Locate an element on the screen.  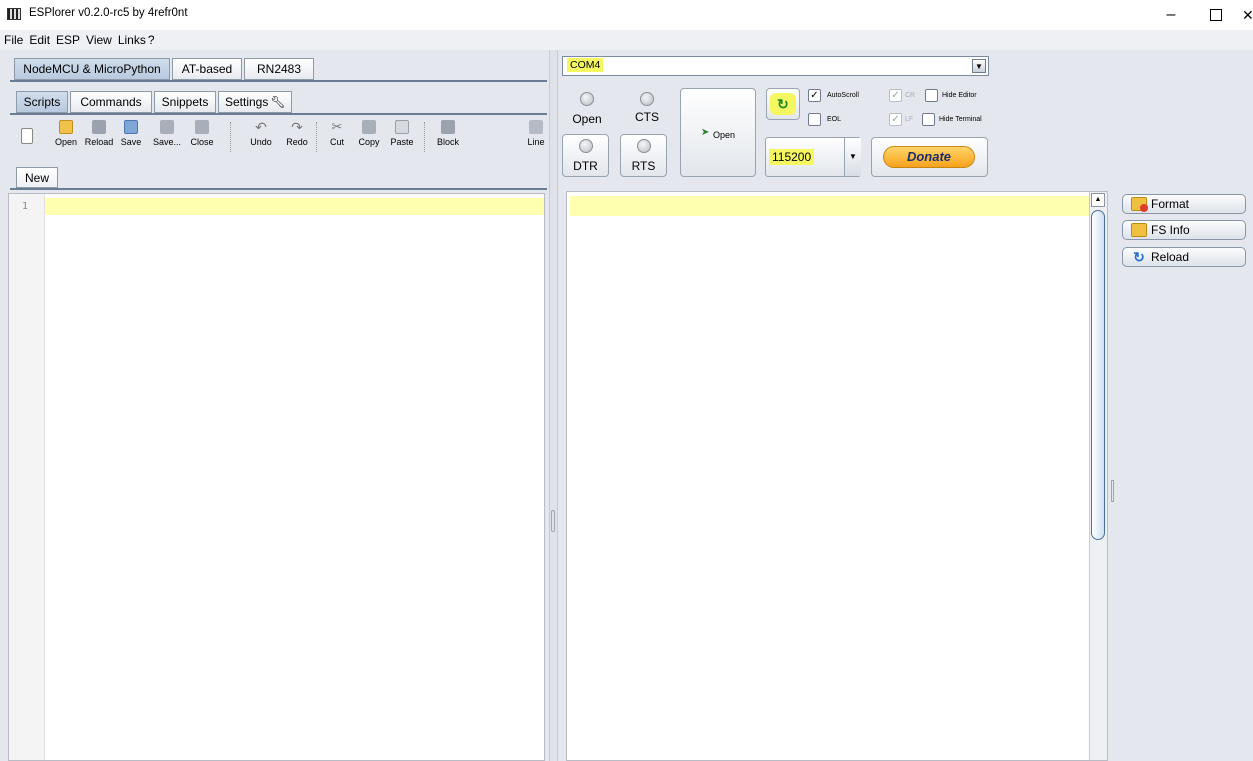
folder-icon is located at coordinates (66, 127).